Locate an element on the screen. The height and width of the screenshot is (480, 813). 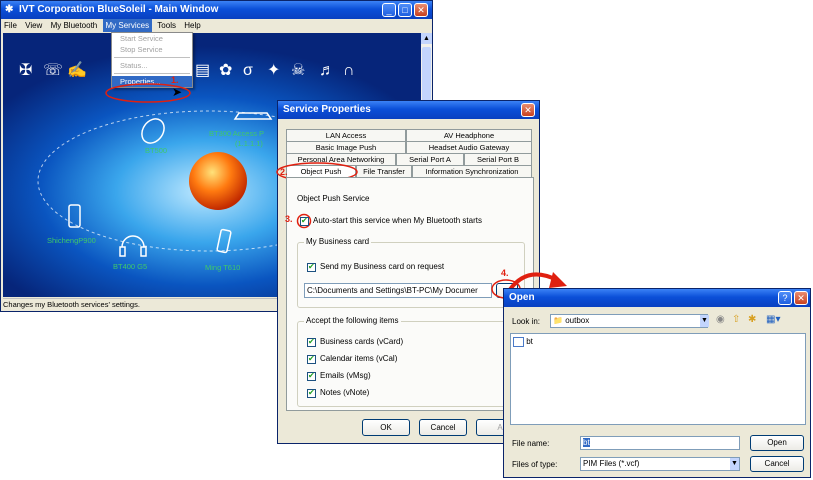
audio-gateway-icon: ♬ is located at coordinates (327, 71).